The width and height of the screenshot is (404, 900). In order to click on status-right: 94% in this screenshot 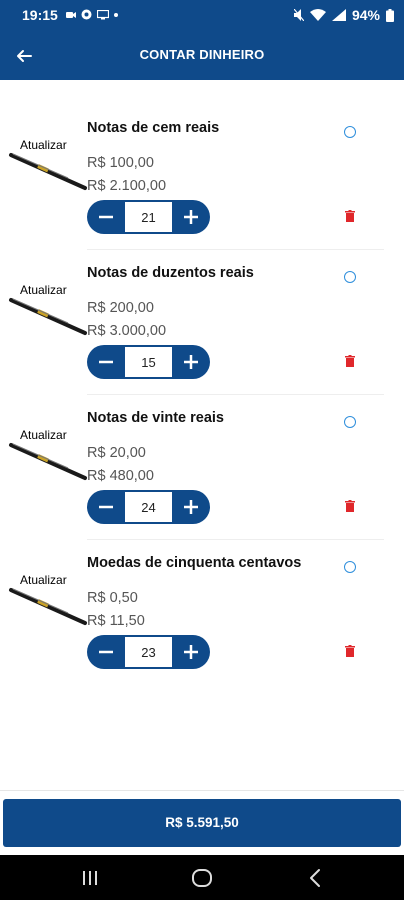, I will do `click(343, 15)`.